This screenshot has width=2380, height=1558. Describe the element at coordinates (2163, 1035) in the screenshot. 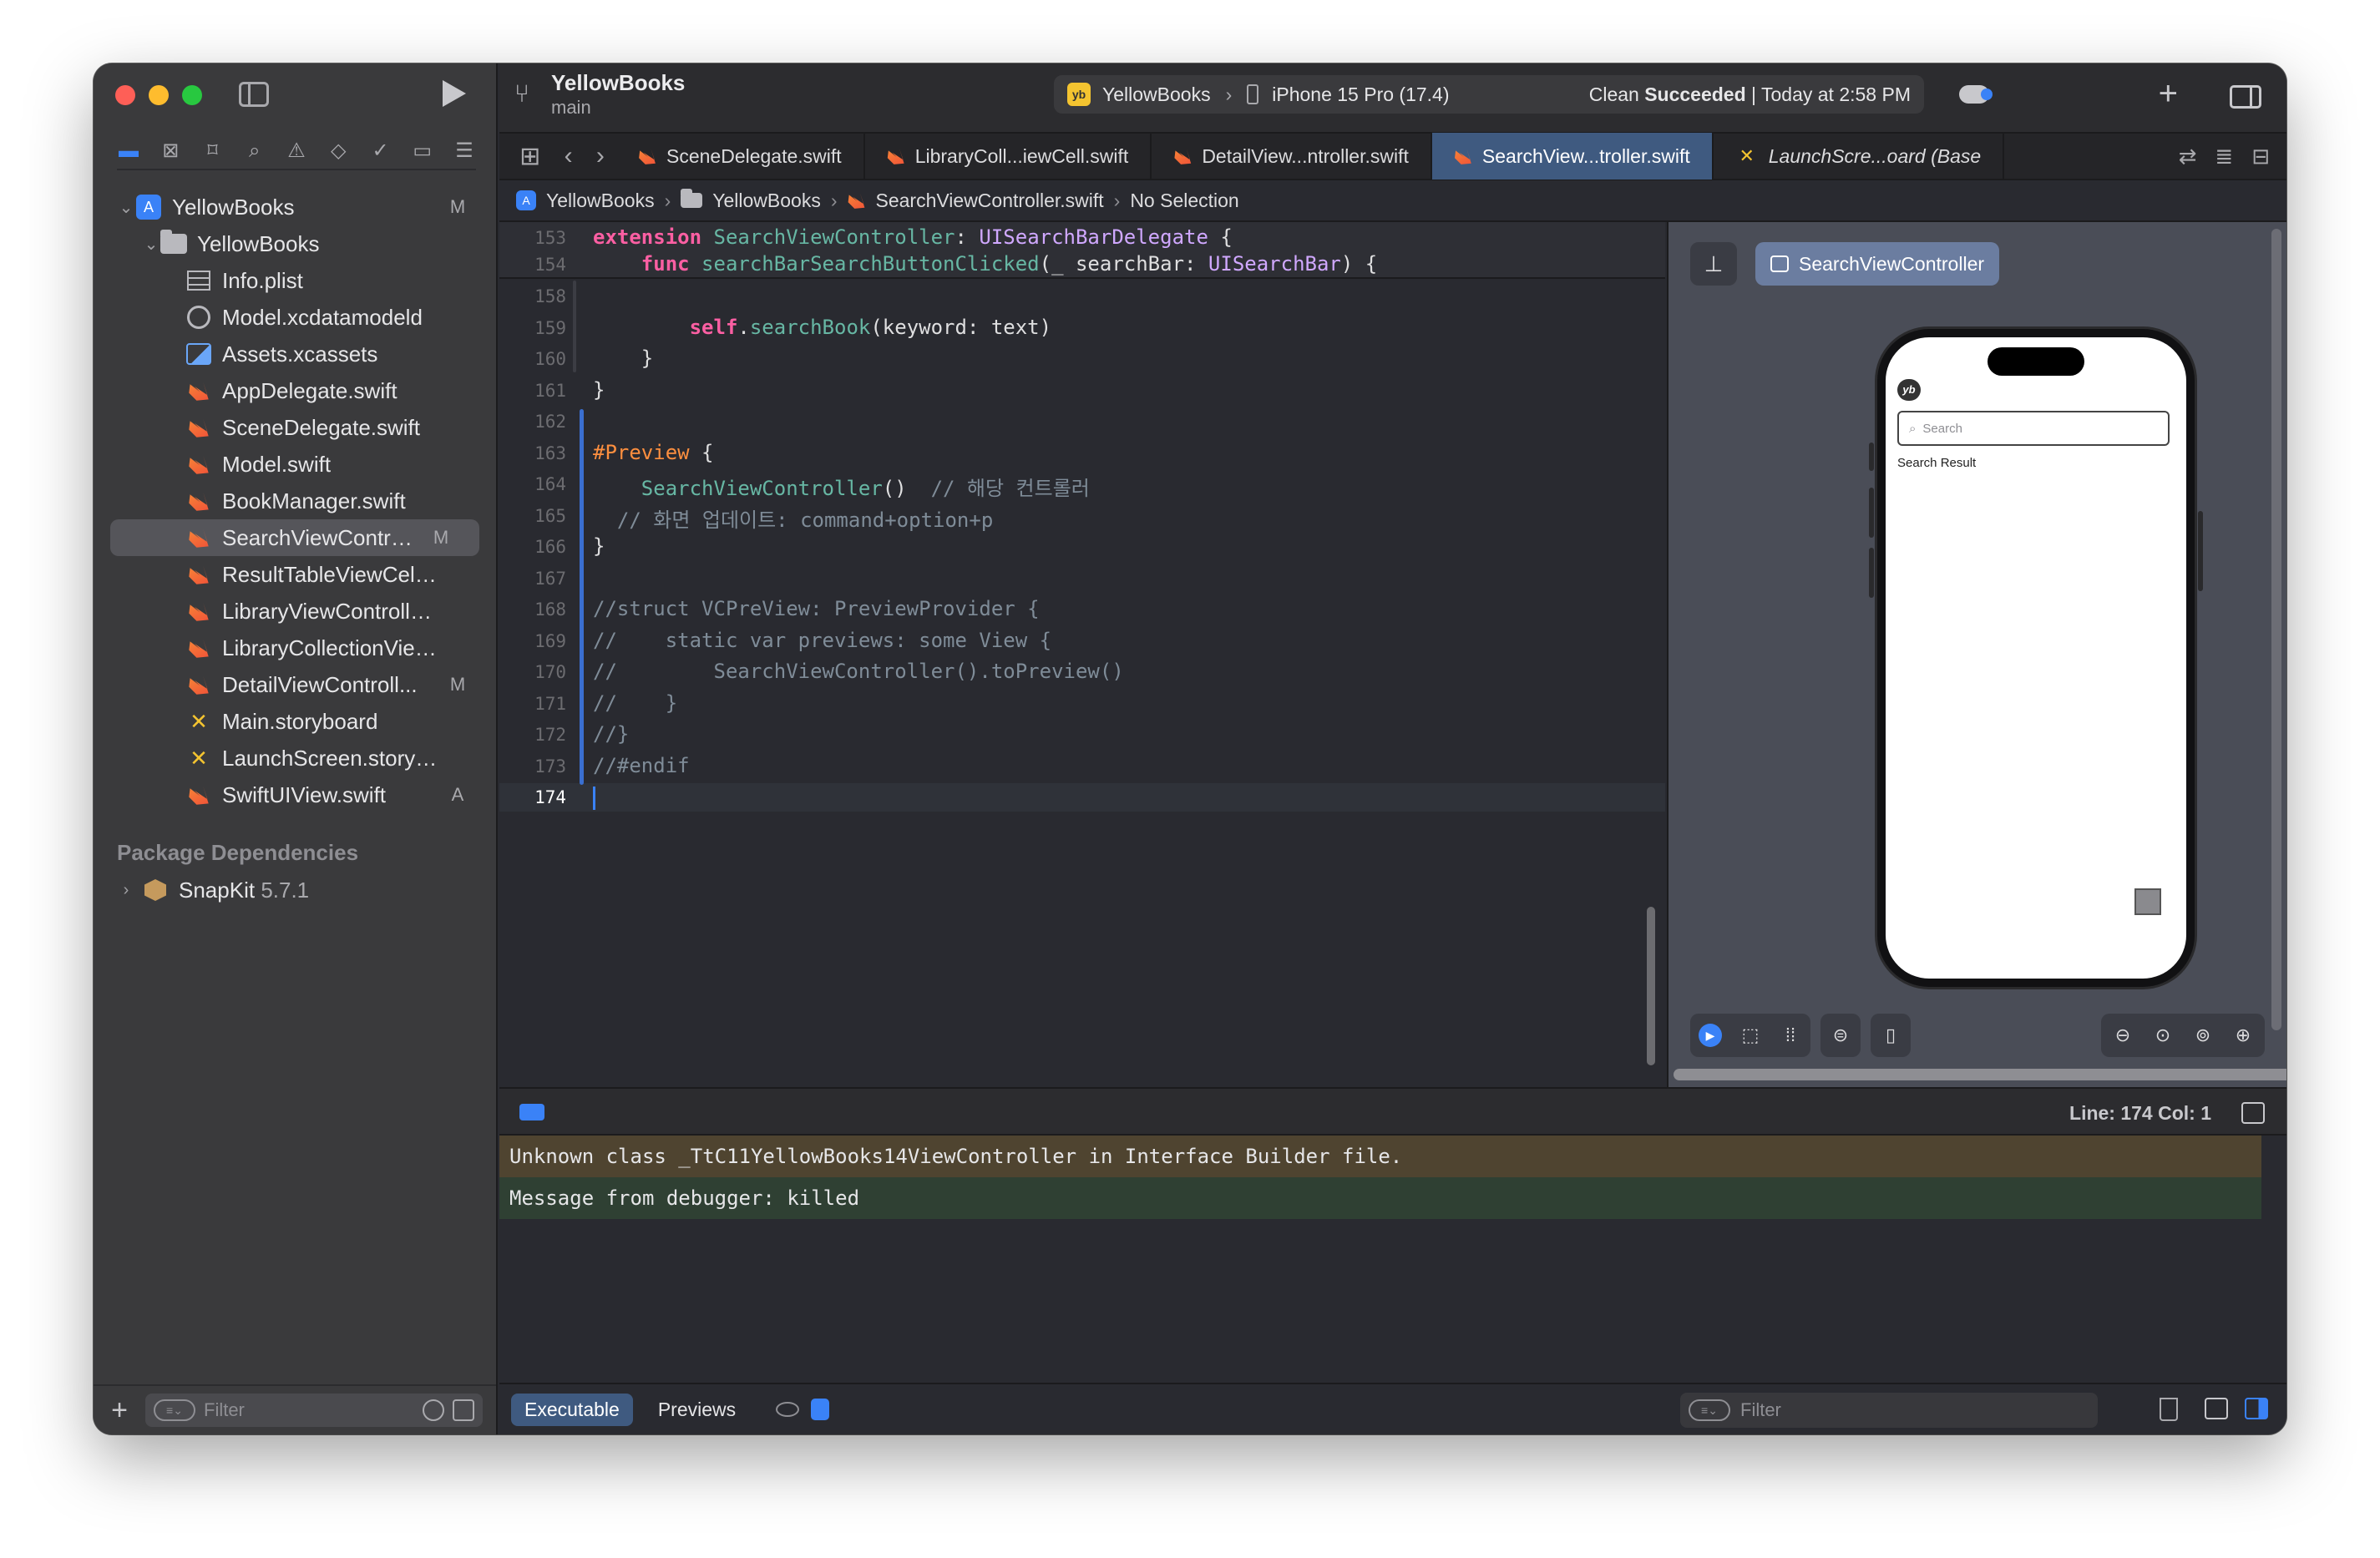

I see `zoom-actual-icon: ⊙` at that location.